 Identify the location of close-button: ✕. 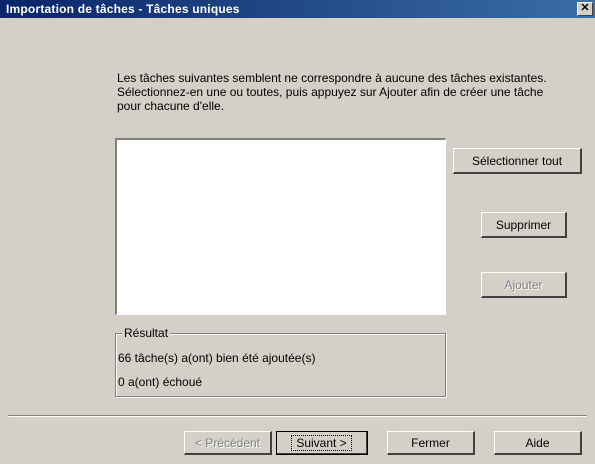
(585, 9).